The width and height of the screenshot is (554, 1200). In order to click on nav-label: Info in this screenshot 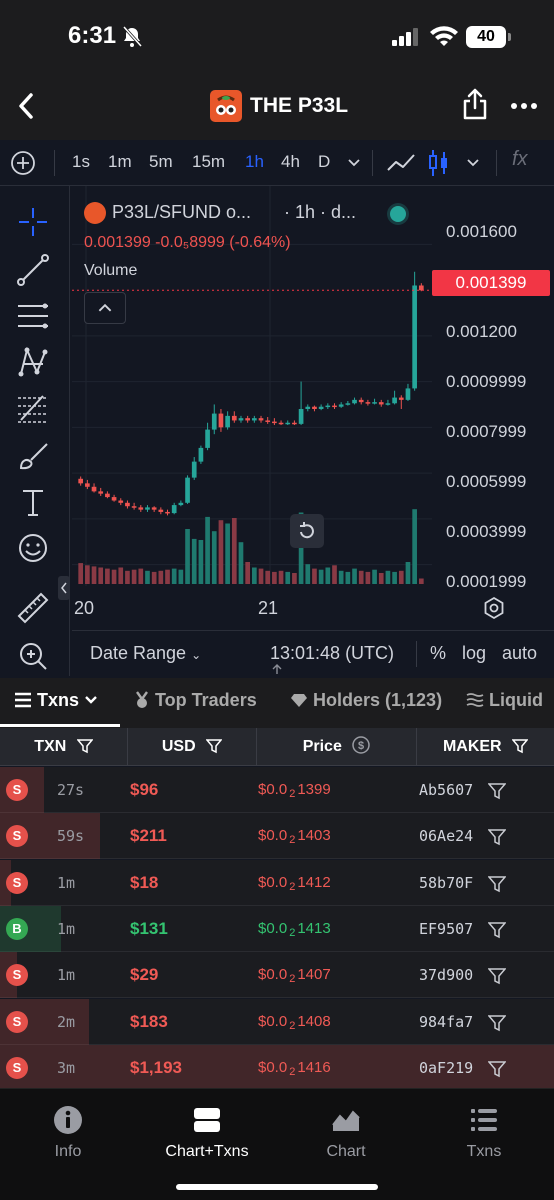, I will do `click(68, 1151)`.